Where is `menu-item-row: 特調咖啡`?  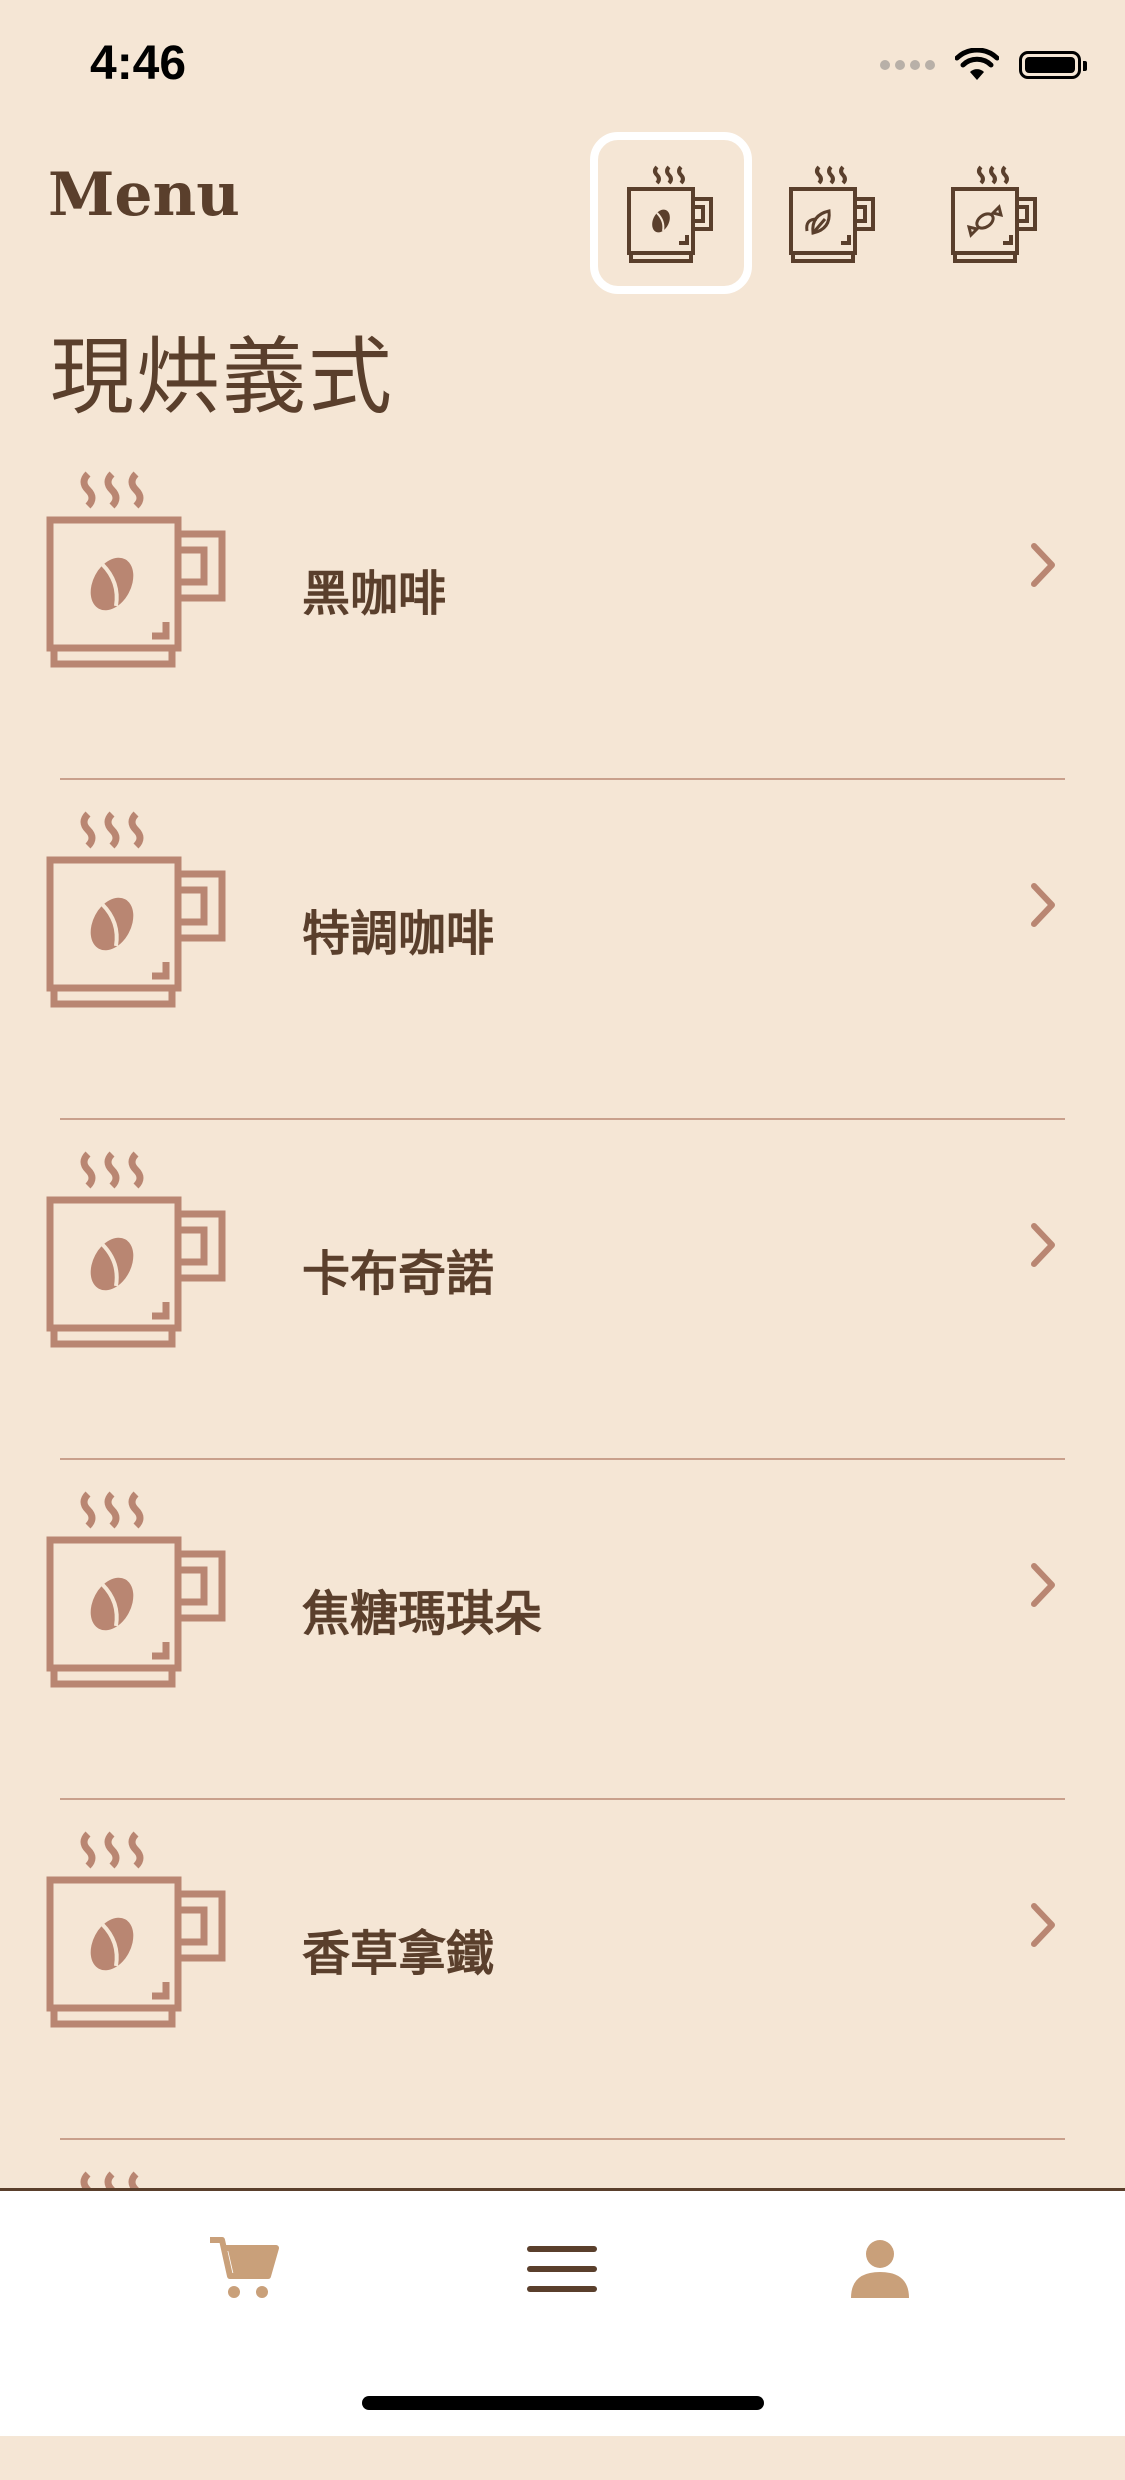 menu-item-row: 特調咖啡 is located at coordinates (562, 950).